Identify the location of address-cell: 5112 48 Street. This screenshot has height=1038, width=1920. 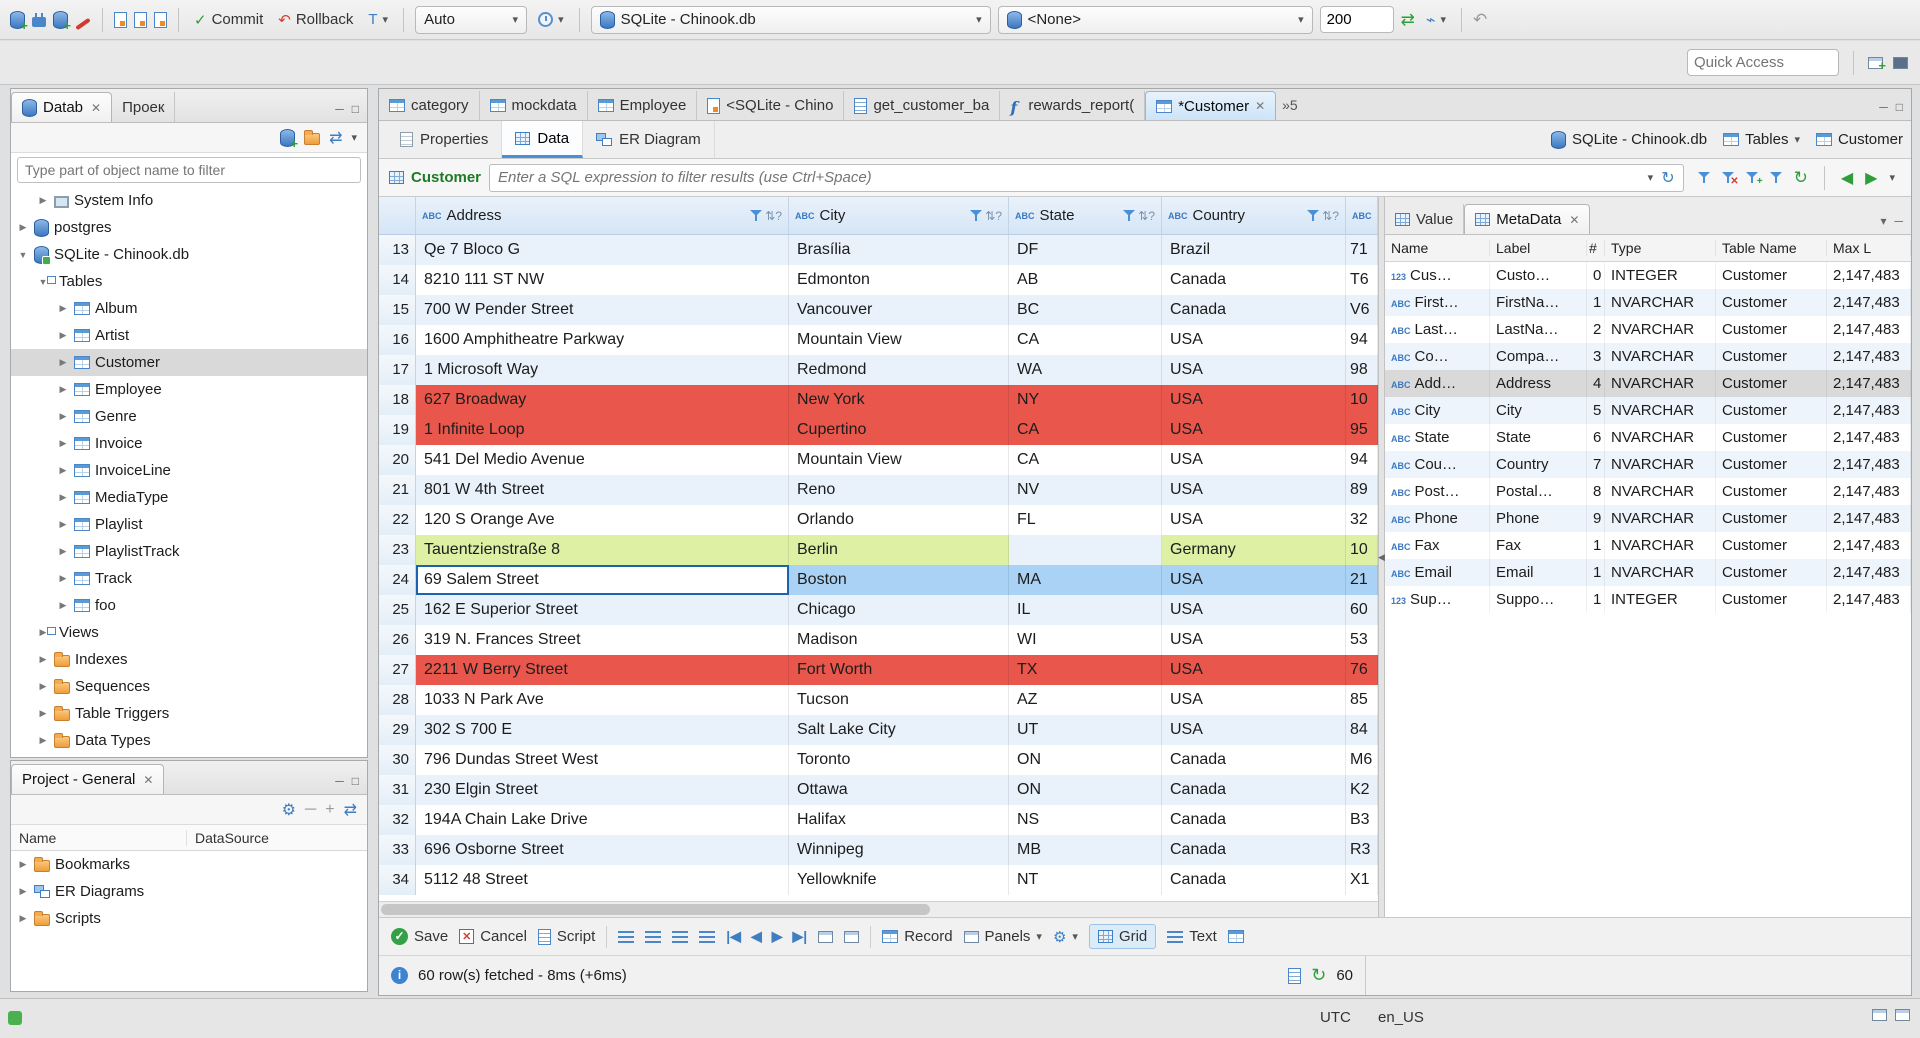
(602, 880).